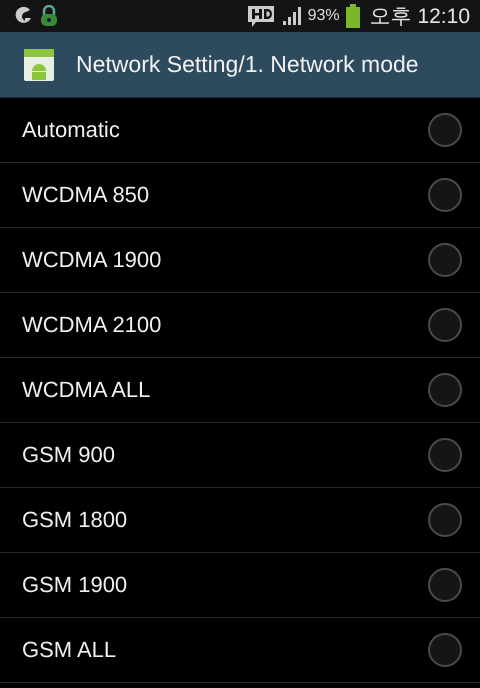 The width and height of the screenshot is (480, 688). What do you see at coordinates (71, 130) in the screenshot?
I see `option-label: Automatic` at bounding box center [71, 130].